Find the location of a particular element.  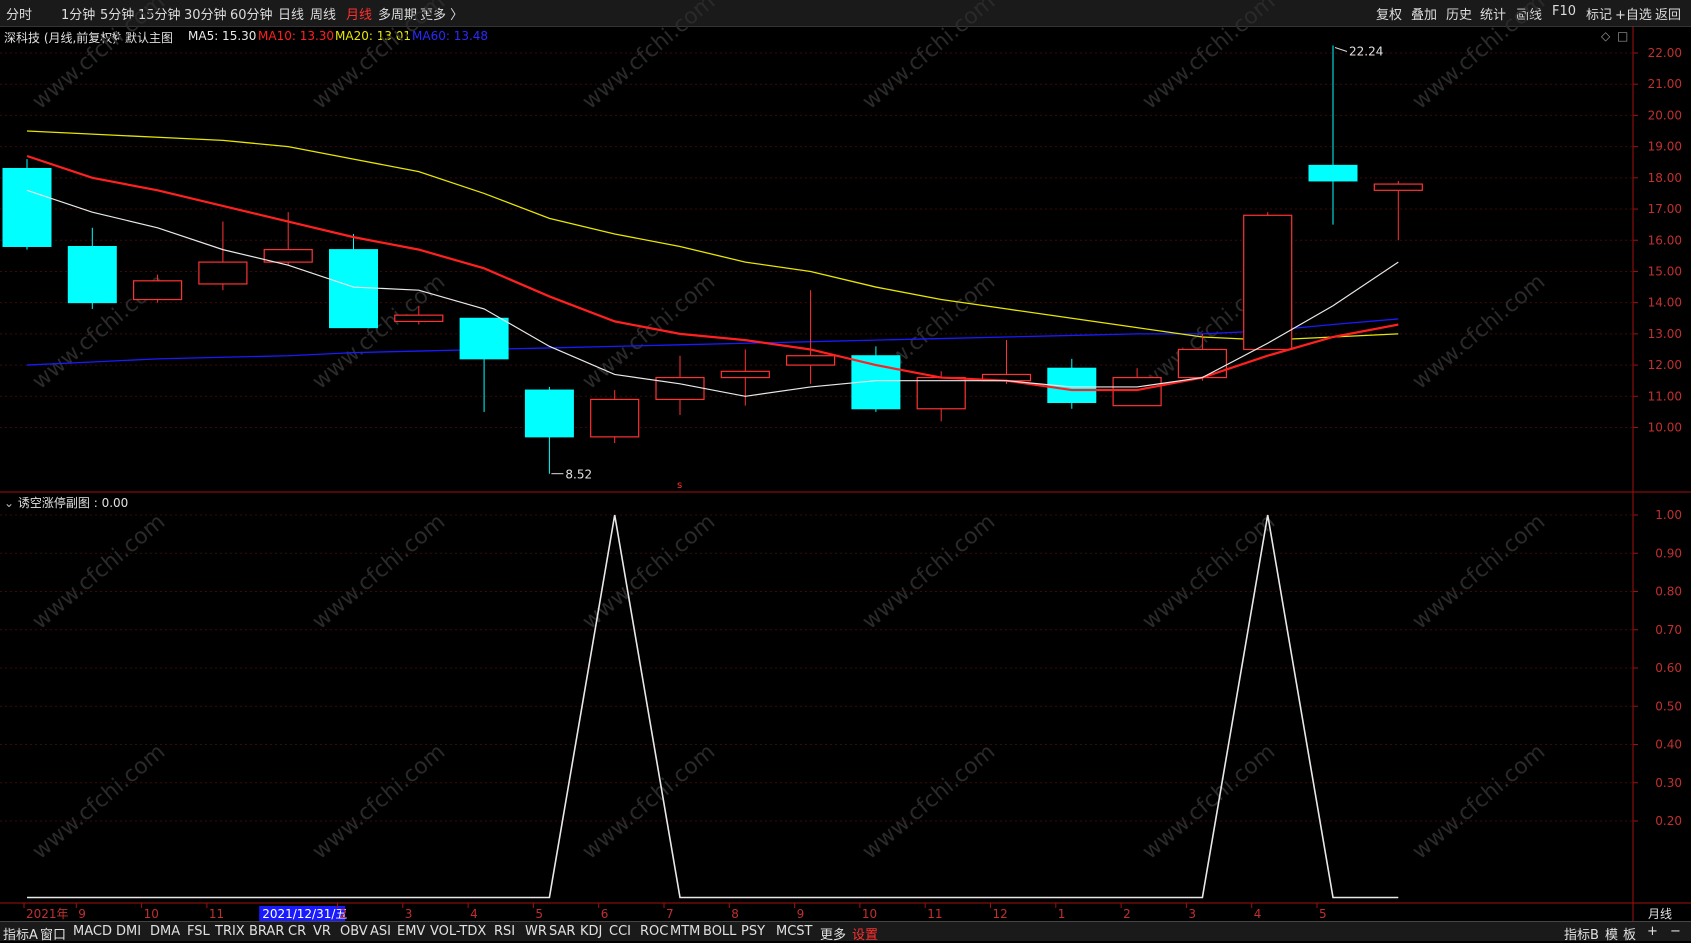

indicator-tab-13: VOL-TDX is located at coordinates (458, 931).